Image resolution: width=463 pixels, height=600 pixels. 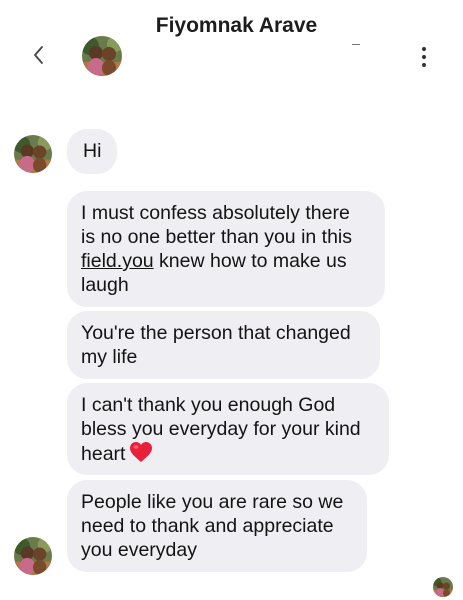 I want to click on chevron-left-icon, so click(x=38, y=55).